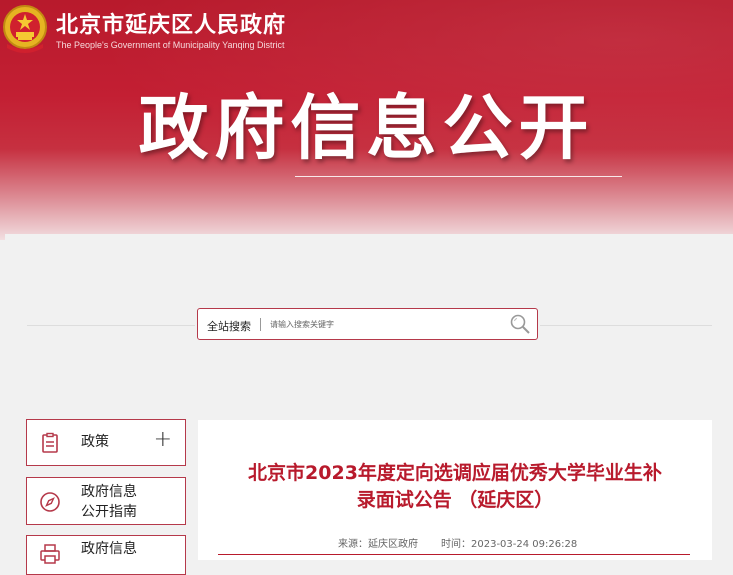 The image size is (733, 575). What do you see at coordinates (385, 324) in the screenshot?
I see `search-input` at bounding box center [385, 324].